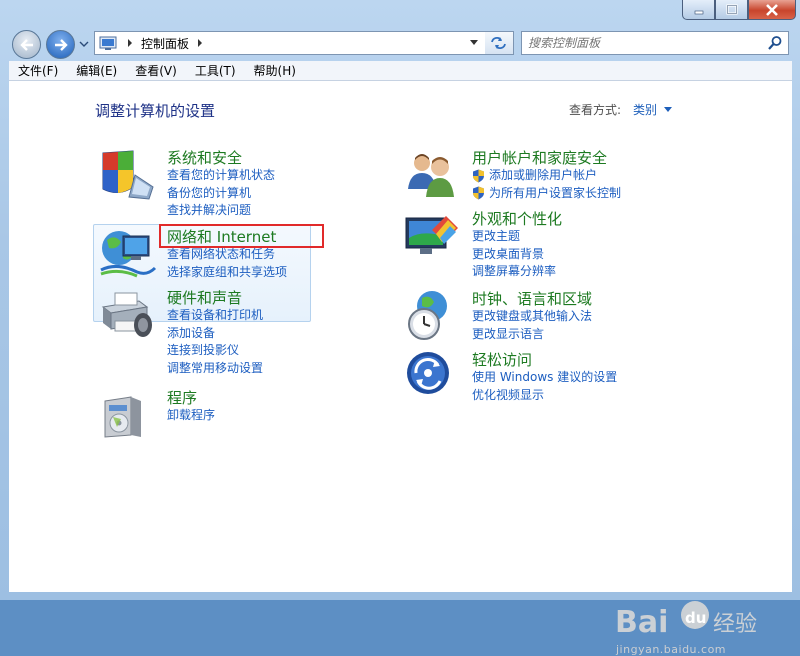 The height and width of the screenshot is (656, 800). What do you see at coordinates (204, 297) in the screenshot?
I see `category-title: 硬件和声音` at bounding box center [204, 297].